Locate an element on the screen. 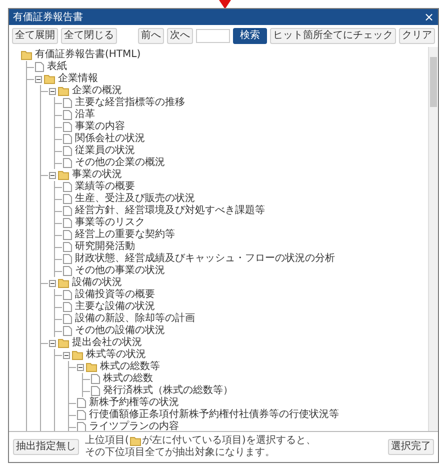 The height and width of the screenshot is (465, 439). tree-item: 企業の概況 is located at coordinates (97, 91).